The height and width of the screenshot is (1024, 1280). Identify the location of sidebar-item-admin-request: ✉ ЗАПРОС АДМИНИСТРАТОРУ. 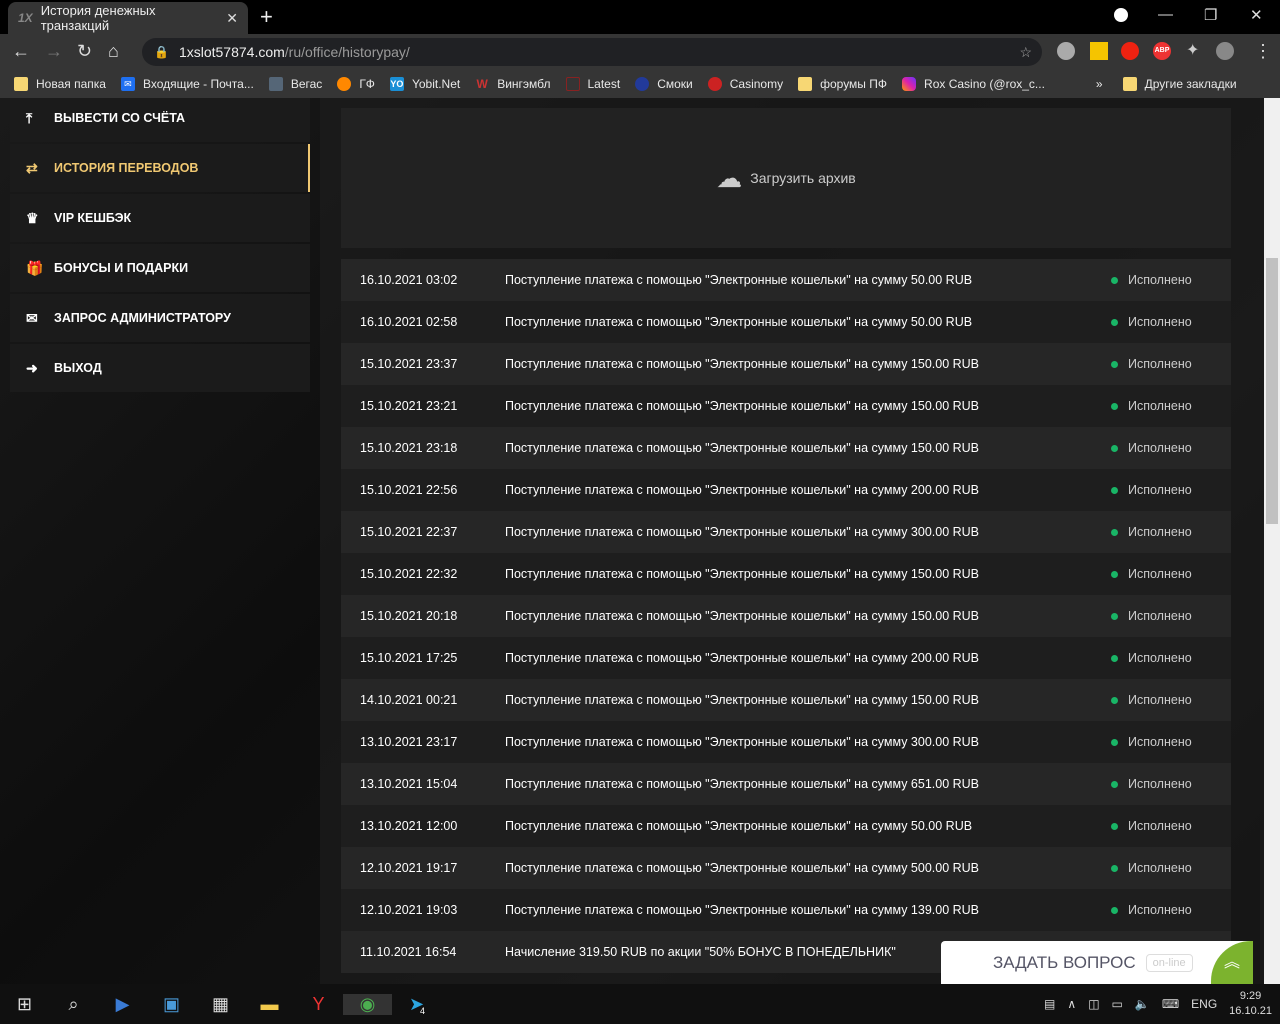
(160, 318).